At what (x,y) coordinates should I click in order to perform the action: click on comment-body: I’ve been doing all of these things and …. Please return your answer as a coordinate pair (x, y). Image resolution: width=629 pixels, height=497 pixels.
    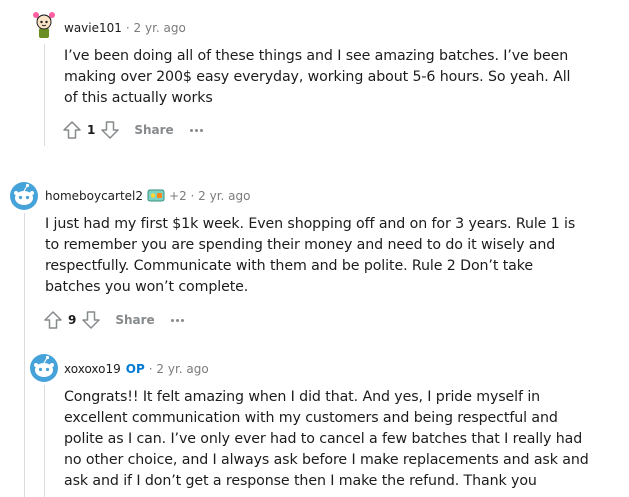
    Looking at the image, I should click on (317, 77).